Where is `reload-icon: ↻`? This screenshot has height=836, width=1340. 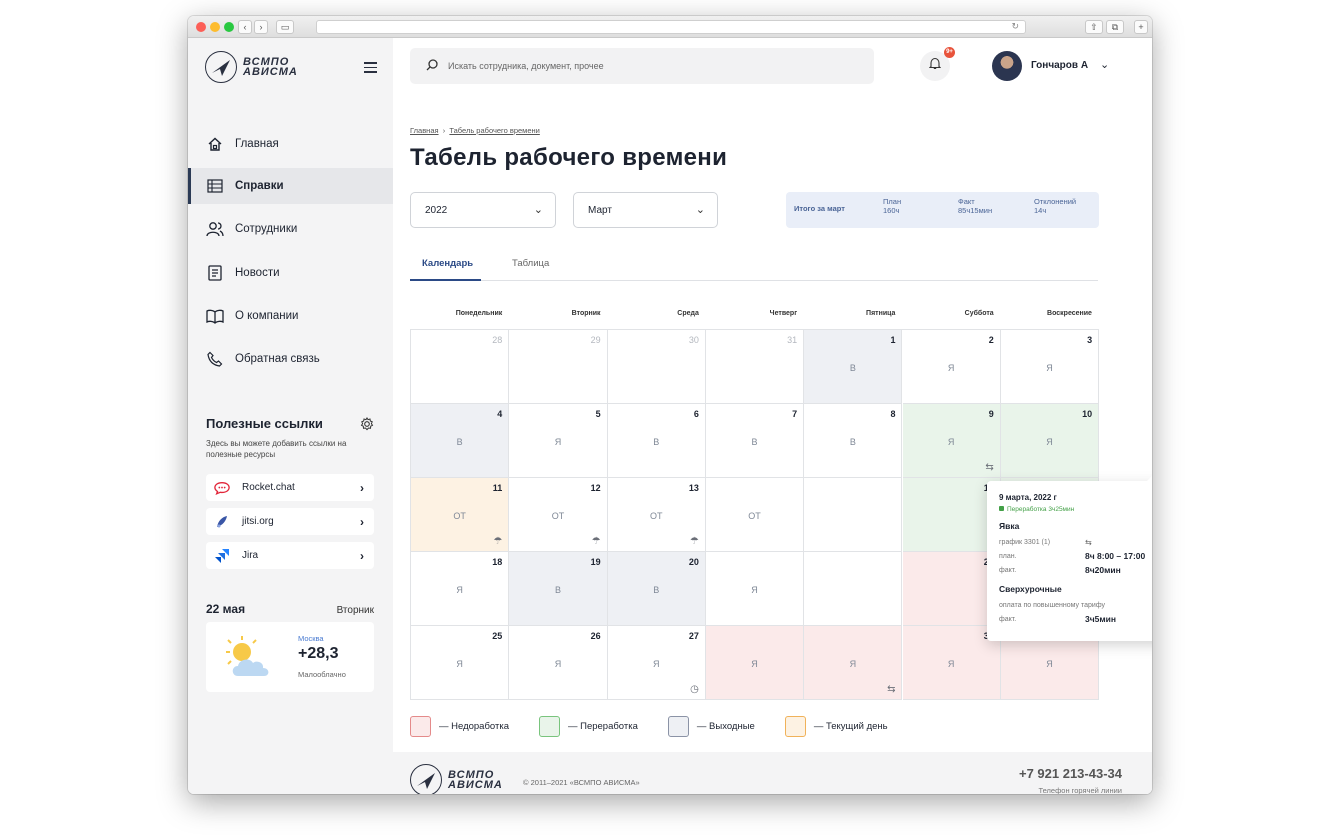
reload-icon: ↻ is located at coordinates (1015, 26).